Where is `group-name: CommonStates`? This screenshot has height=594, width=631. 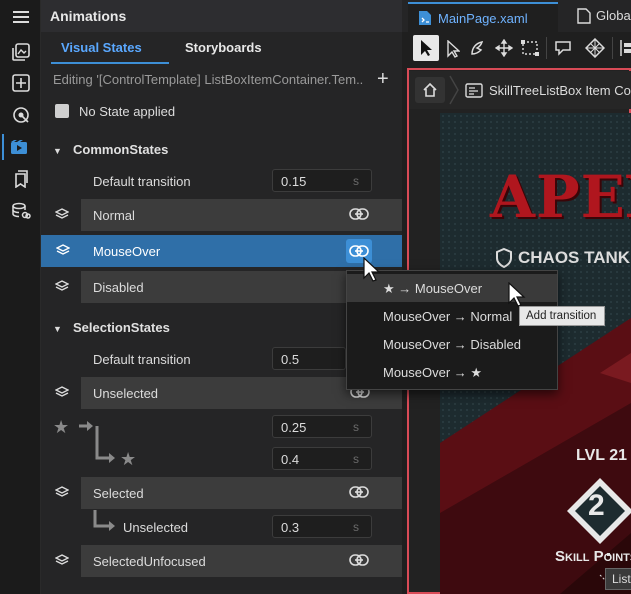
group-name: CommonStates is located at coordinates (121, 149).